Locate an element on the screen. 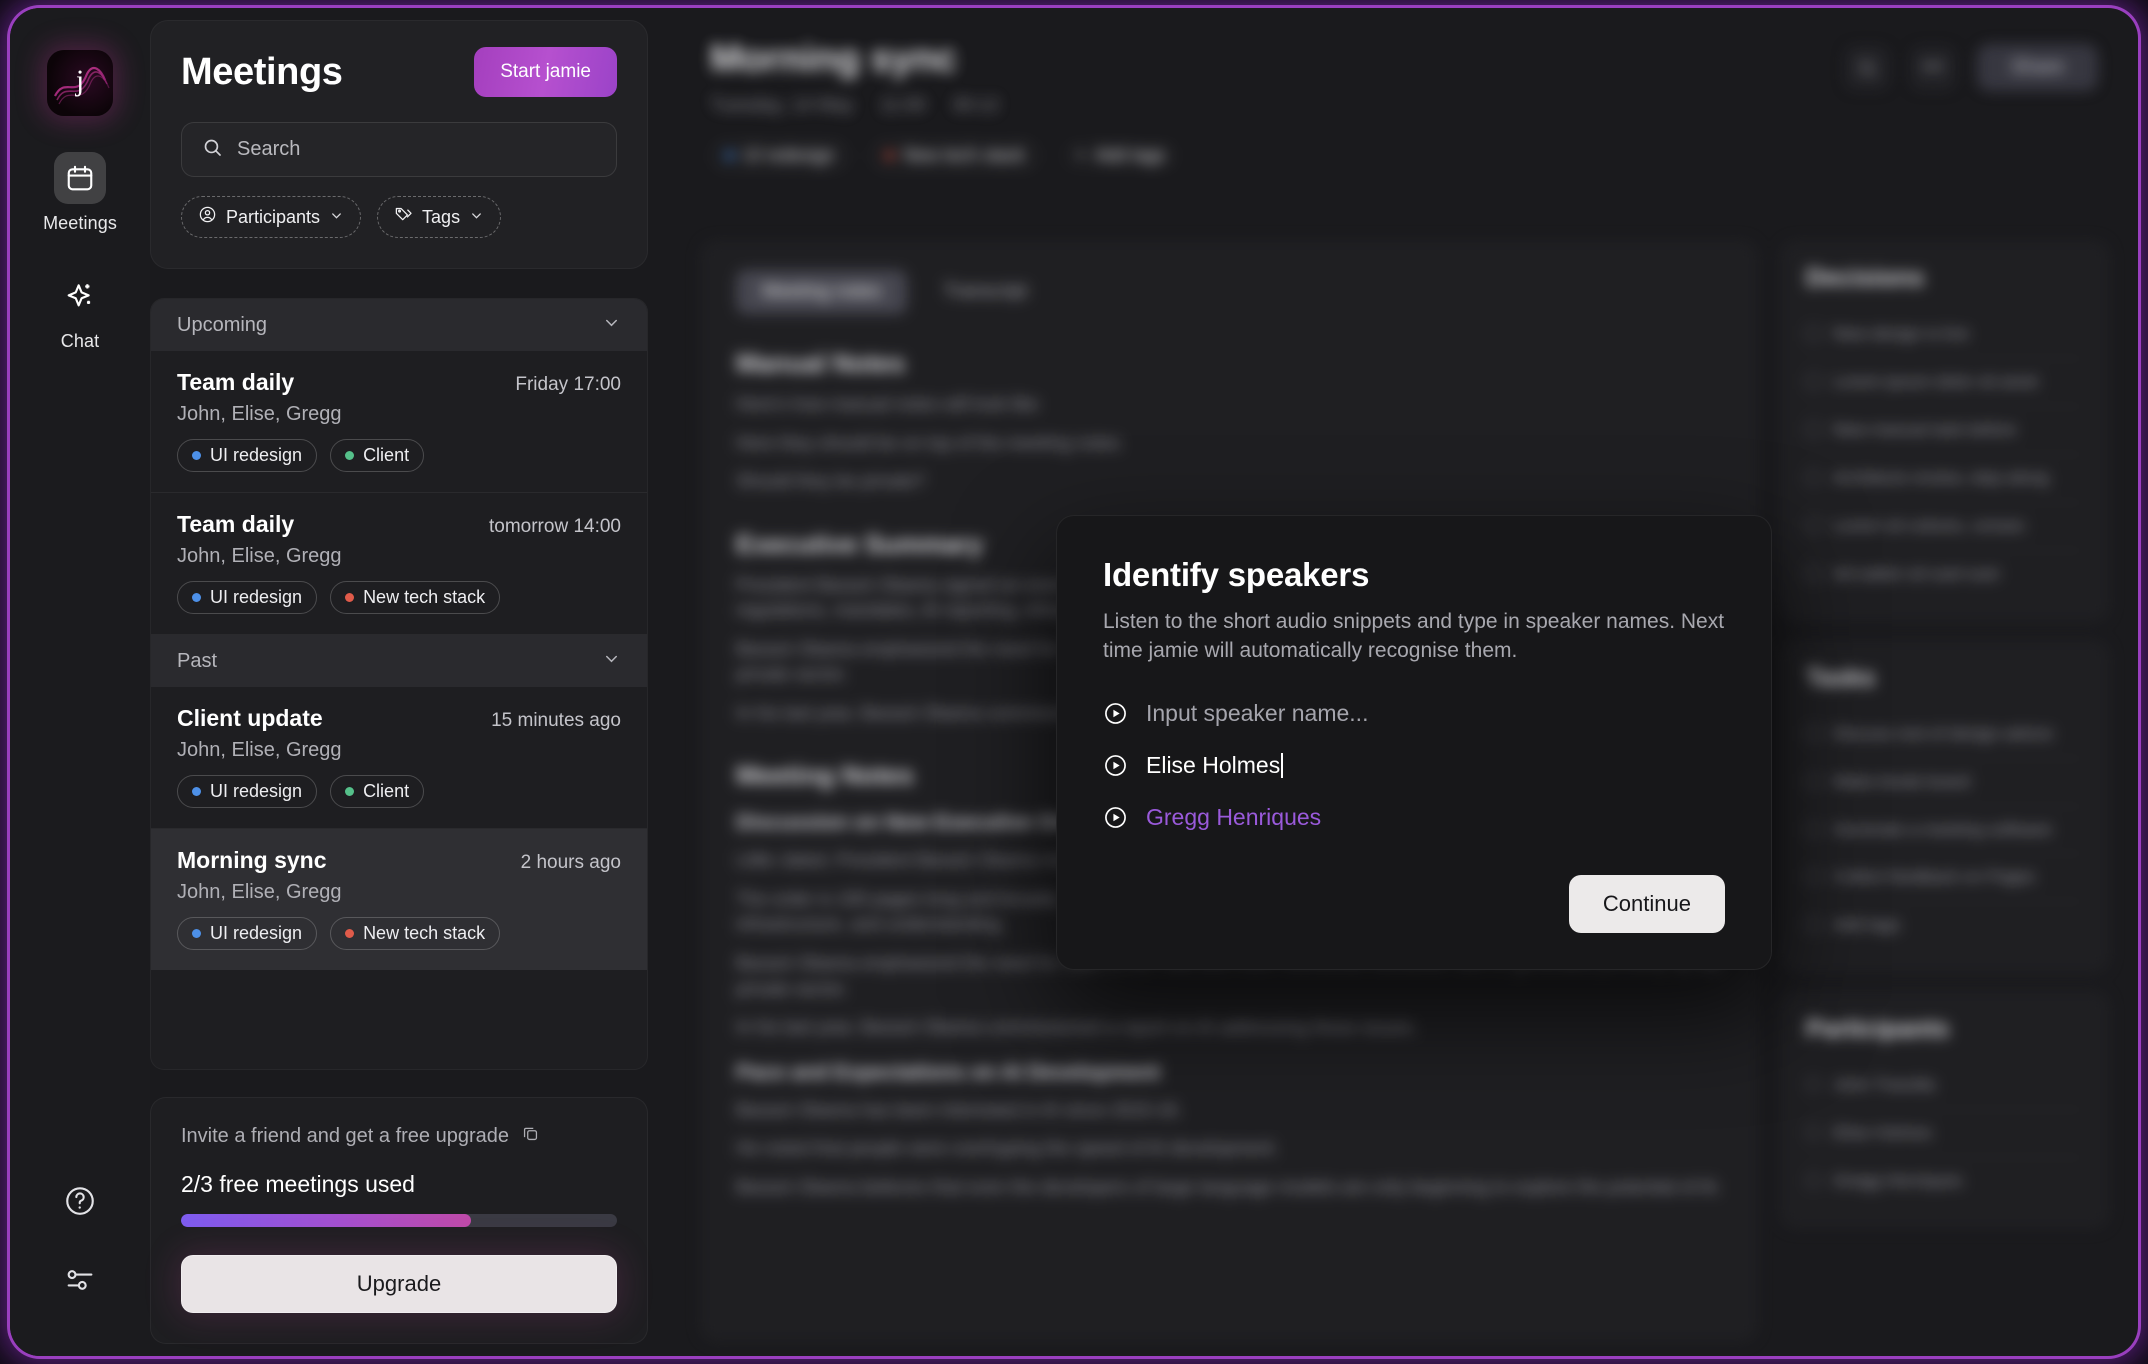 The width and height of the screenshot is (2148, 1364). list-item: New design is live is located at coordinates (1945, 335).